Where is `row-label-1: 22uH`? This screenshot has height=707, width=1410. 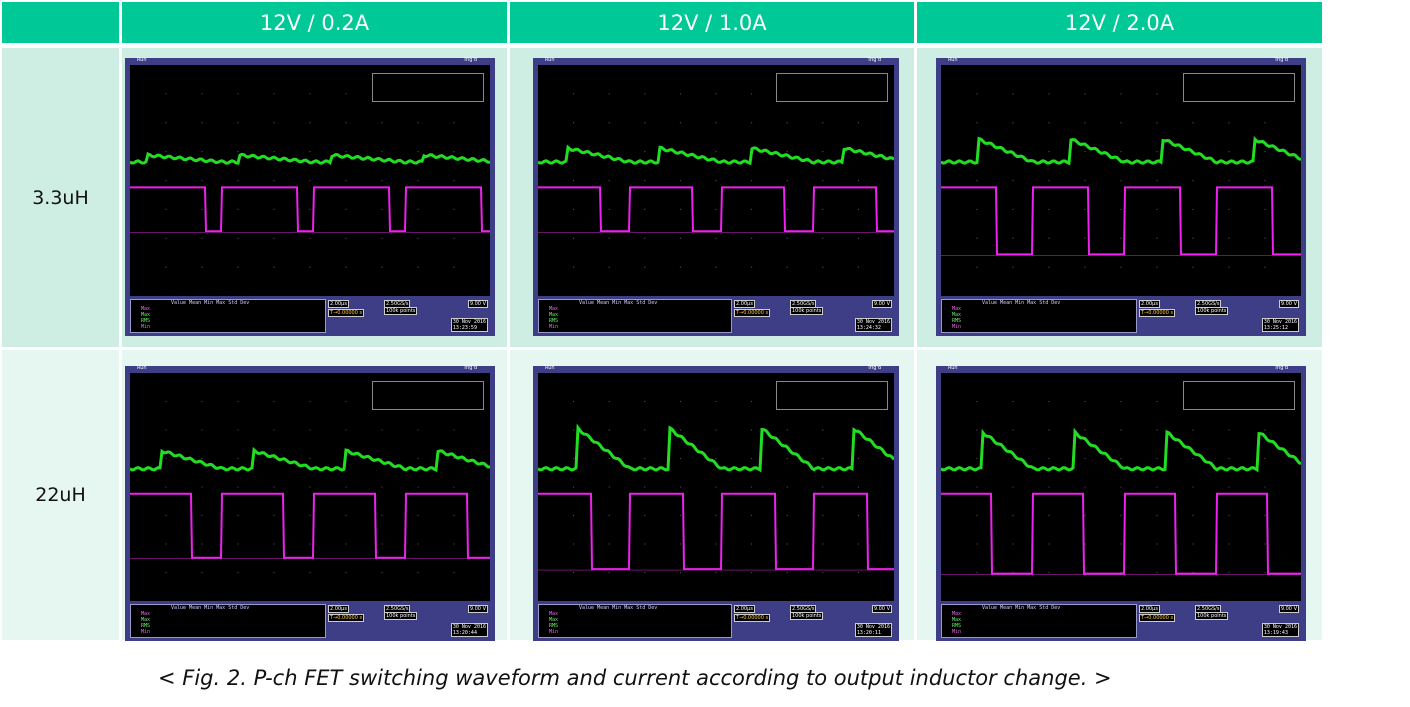 row-label-1: 22uH is located at coordinates (60, 495).